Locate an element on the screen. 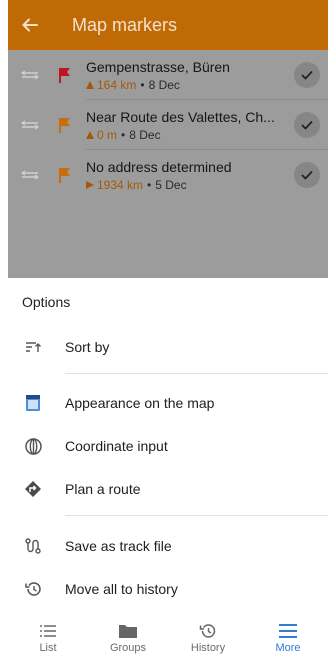 This screenshot has height=662, width=336. list-icon is located at coordinates (48, 631).